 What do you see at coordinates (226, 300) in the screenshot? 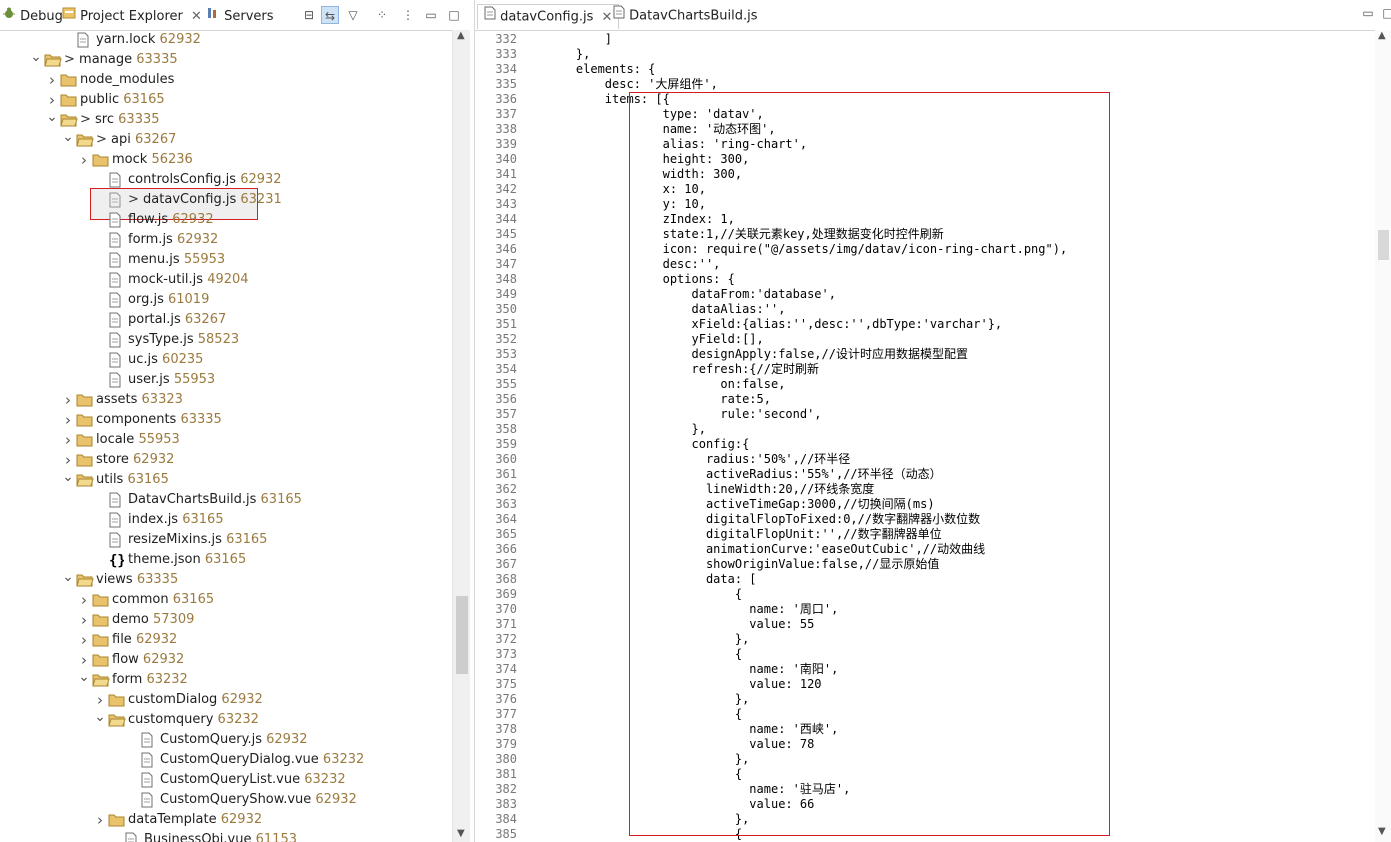
I see `tree-file-item: org.js 61019` at bounding box center [226, 300].